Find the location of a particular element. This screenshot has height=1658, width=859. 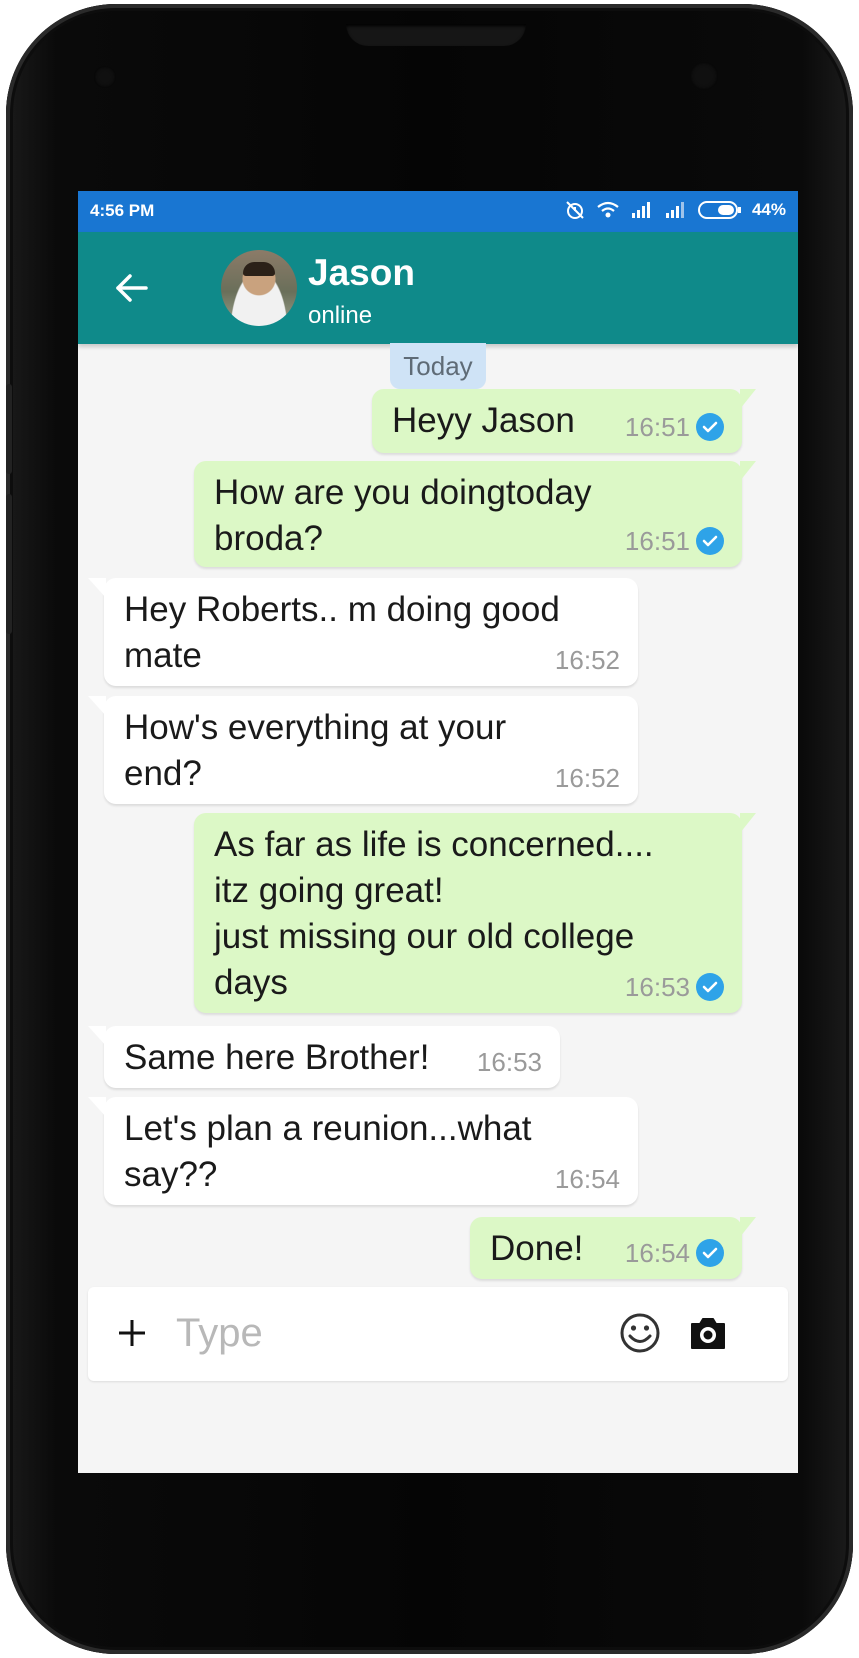

contact-name: Jason is located at coordinates (361, 273).